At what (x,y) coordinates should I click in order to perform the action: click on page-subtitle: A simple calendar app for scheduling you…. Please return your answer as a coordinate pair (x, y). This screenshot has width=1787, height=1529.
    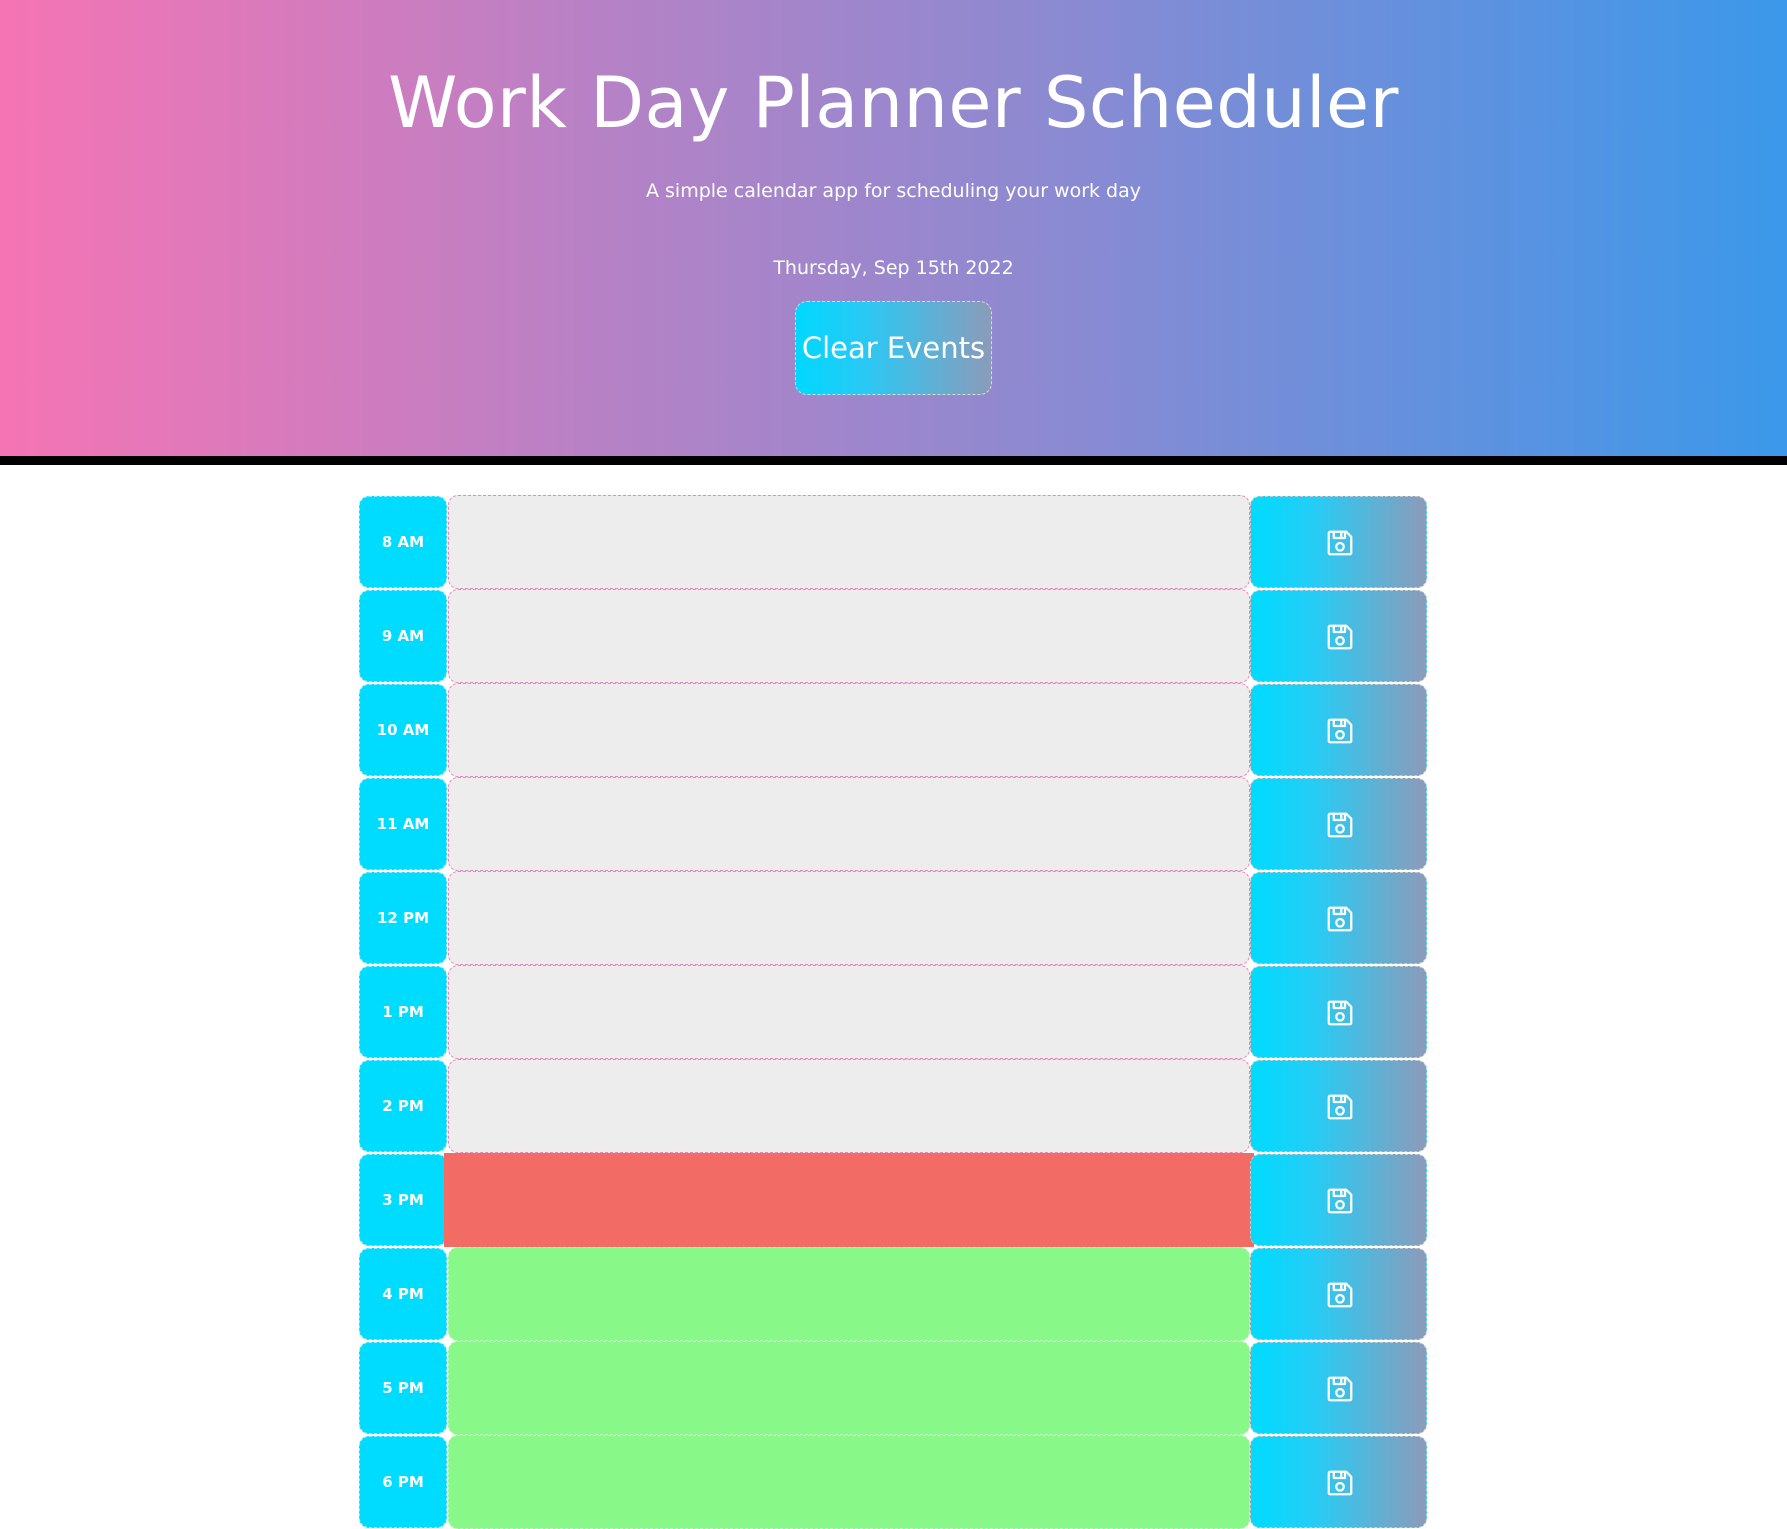
    Looking at the image, I should click on (893, 191).